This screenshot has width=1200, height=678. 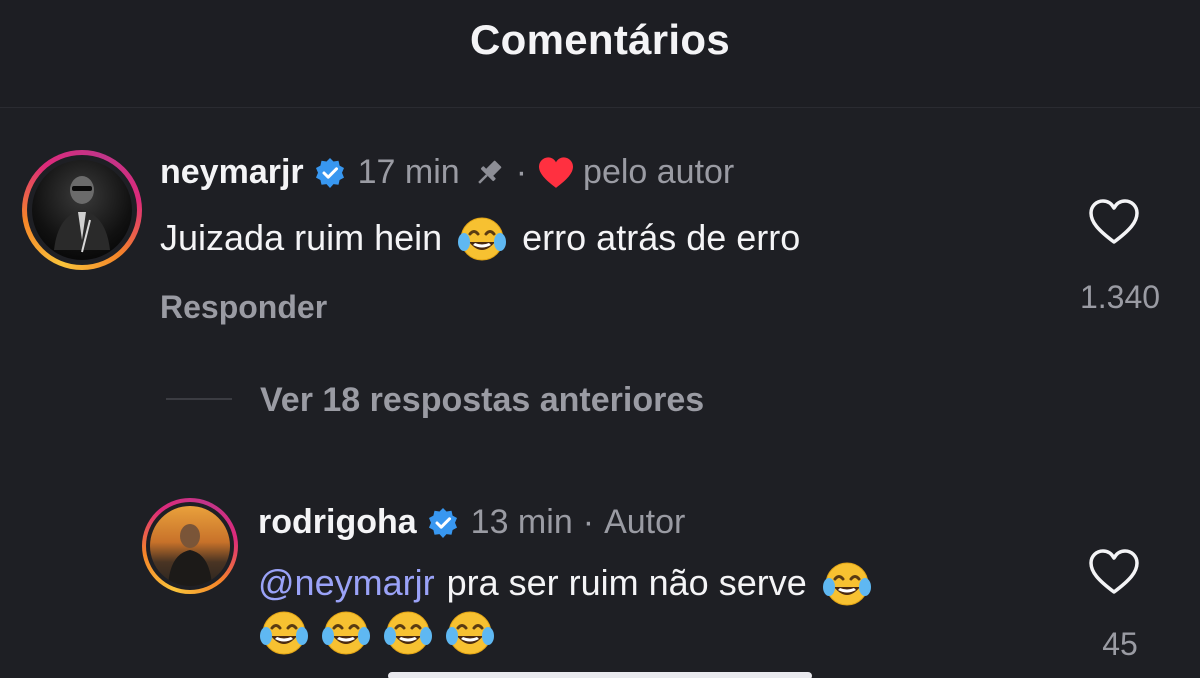 What do you see at coordinates (626, 582) in the screenshot?
I see `reply-text-body: pra ser ruim não serve` at bounding box center [626, 582].